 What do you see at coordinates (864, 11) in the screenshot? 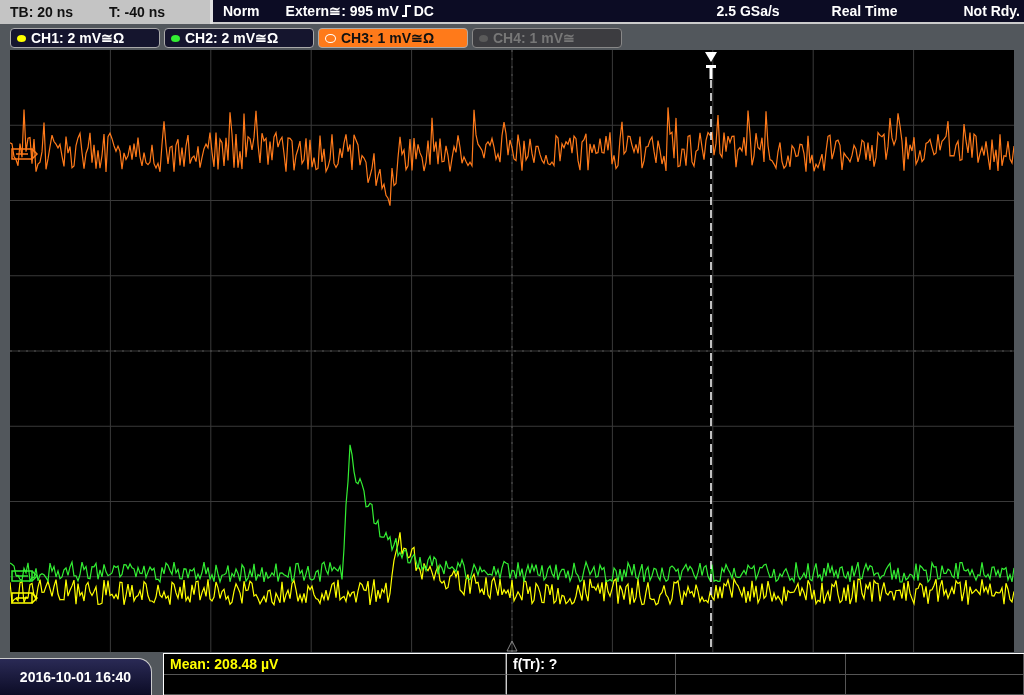
I see `acquisition-mode-label: Real Time` at bounding box center [864, 11].